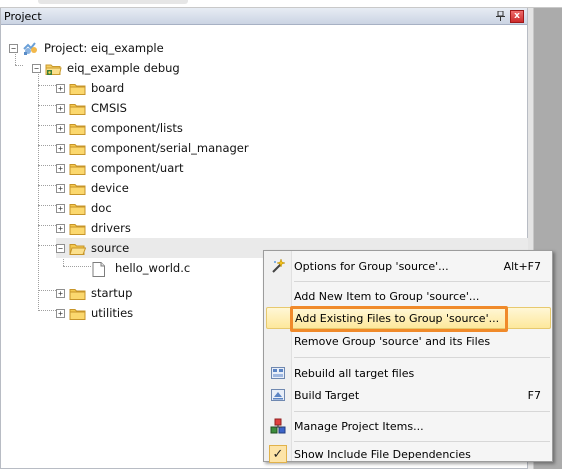 The image size is (562, 469). What do you see at coordinates (408, 395) in the screenshot?
I see `menu-item-build-target: Build Target F7` at bounding box center [408, 395].